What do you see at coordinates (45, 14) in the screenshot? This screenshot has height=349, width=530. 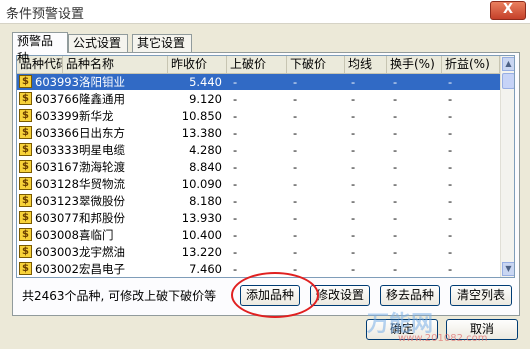 I see `window-title: 条件预警设置` at bounding box center [45, 14].